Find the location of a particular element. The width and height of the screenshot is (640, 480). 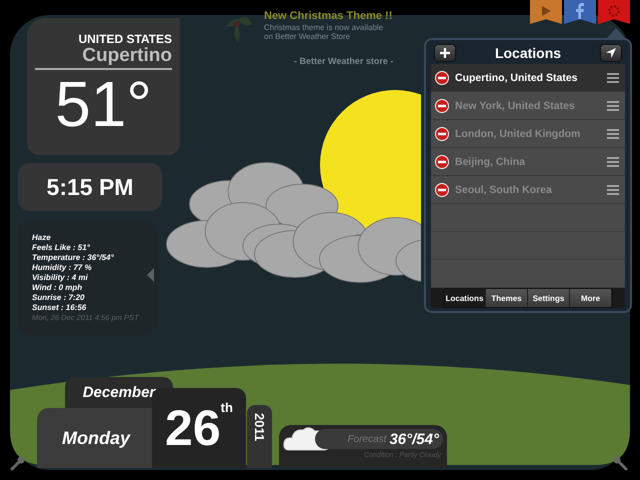

tab: Themes is located at coordinates (507, 298).